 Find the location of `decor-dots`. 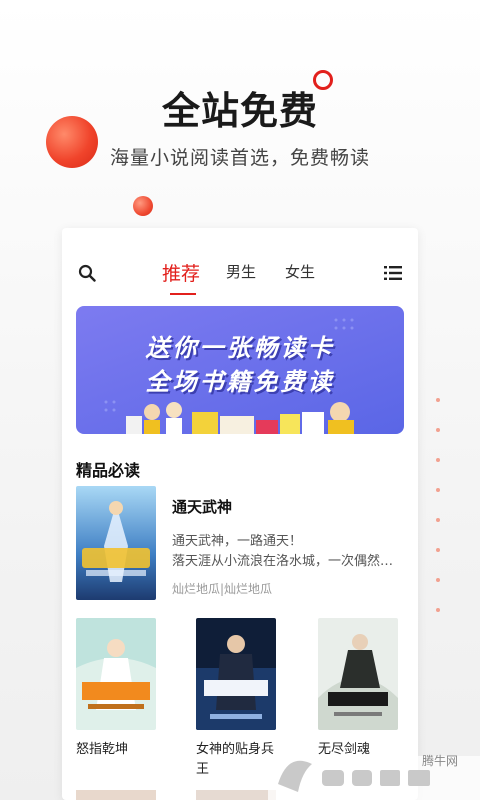

decor-dots is located at coordinates (439, 518).